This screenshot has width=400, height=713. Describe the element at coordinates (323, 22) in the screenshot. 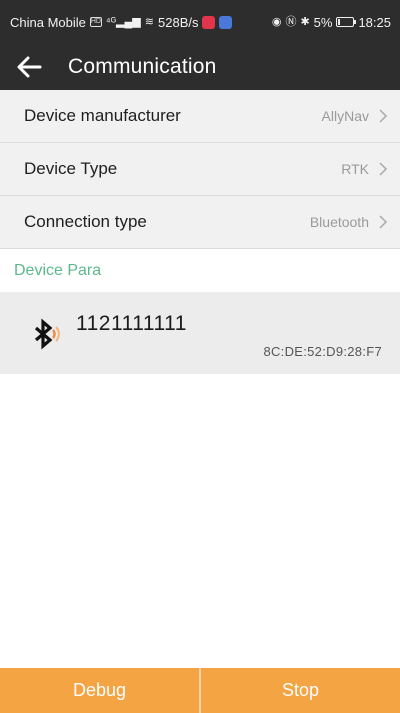

I see `battery-percent-label: 5%` at that location.